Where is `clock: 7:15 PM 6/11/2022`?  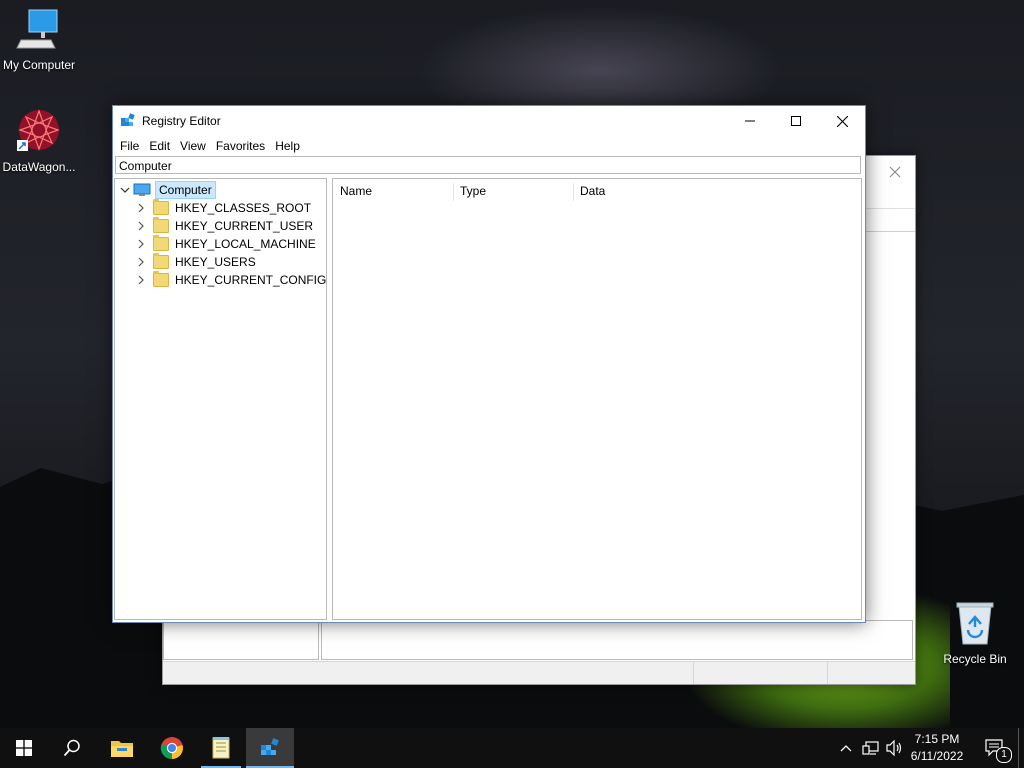
clock: 7:15 PM 6/11/2022 is located at coordinates (937, 748).